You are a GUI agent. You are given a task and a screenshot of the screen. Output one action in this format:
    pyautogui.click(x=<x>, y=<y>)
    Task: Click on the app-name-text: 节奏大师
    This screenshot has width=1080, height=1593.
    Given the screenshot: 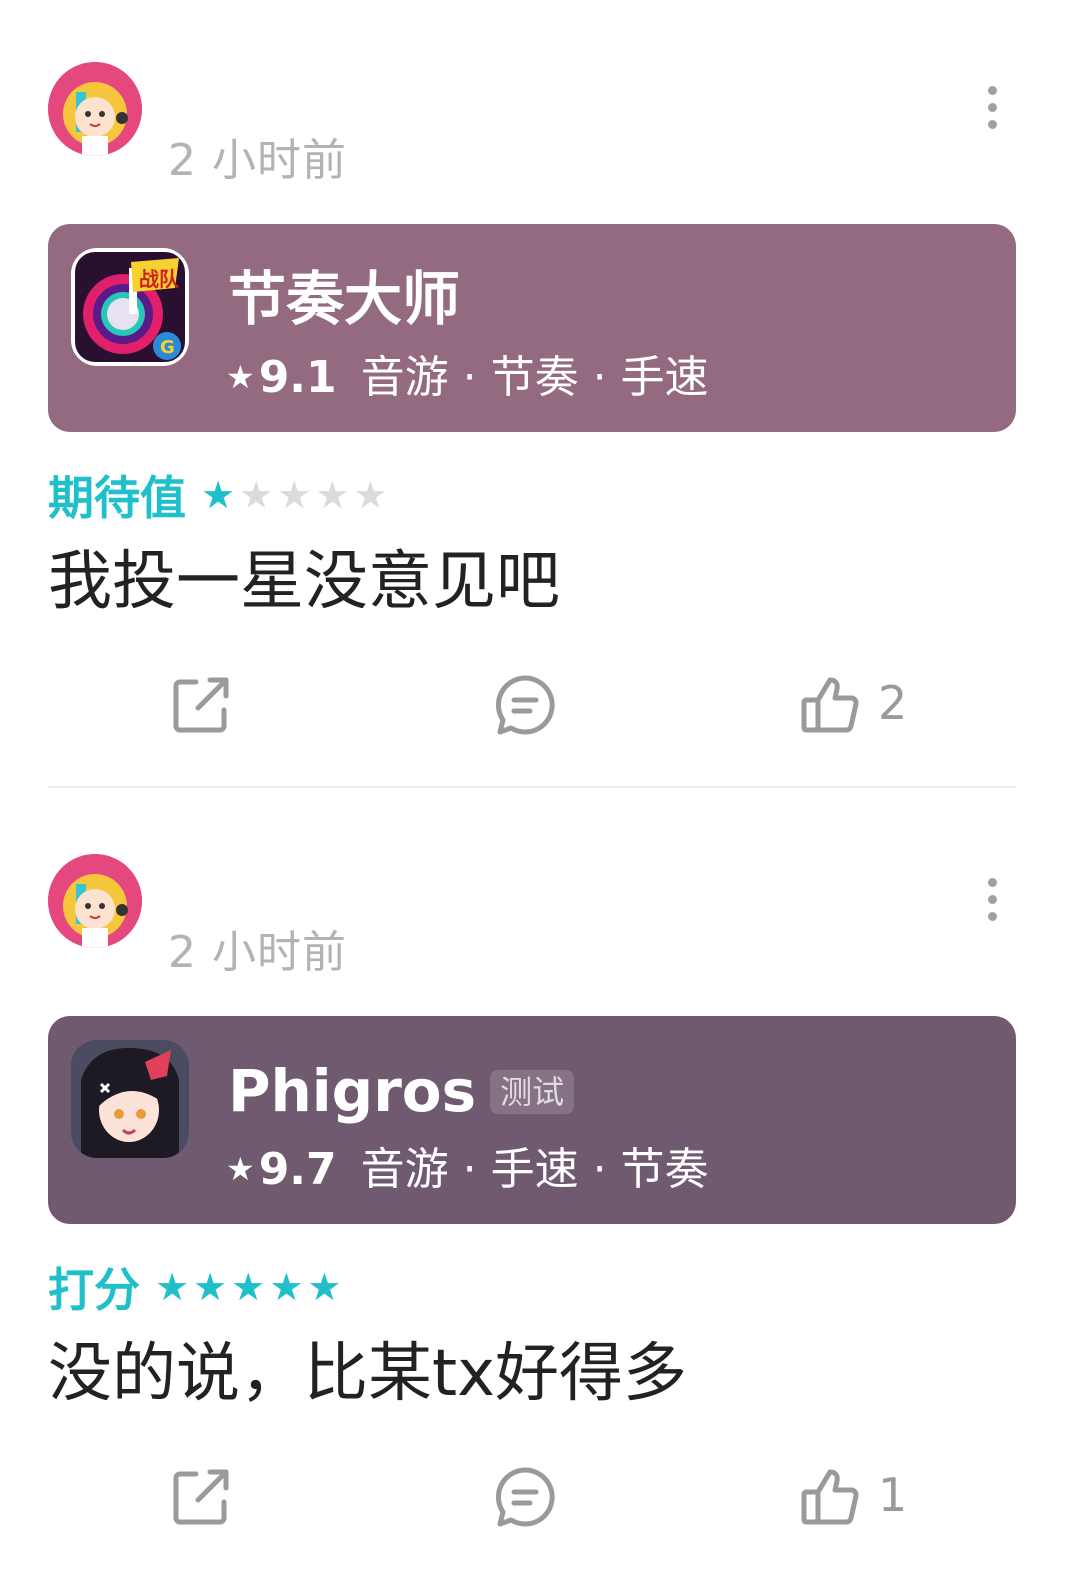 What is the action you would take?
    pyautogui.click(x=344, y=299)
    